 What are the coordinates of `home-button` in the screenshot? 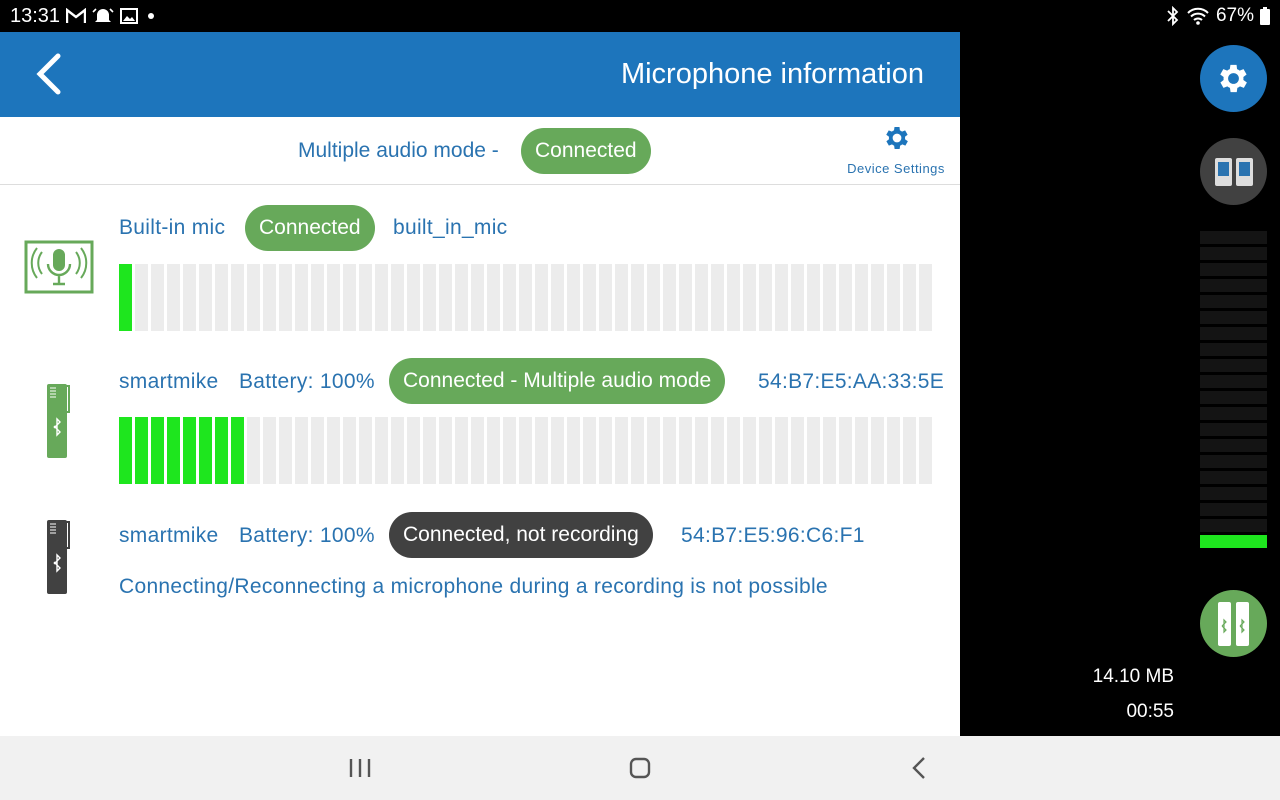 It's located at (640, 768).